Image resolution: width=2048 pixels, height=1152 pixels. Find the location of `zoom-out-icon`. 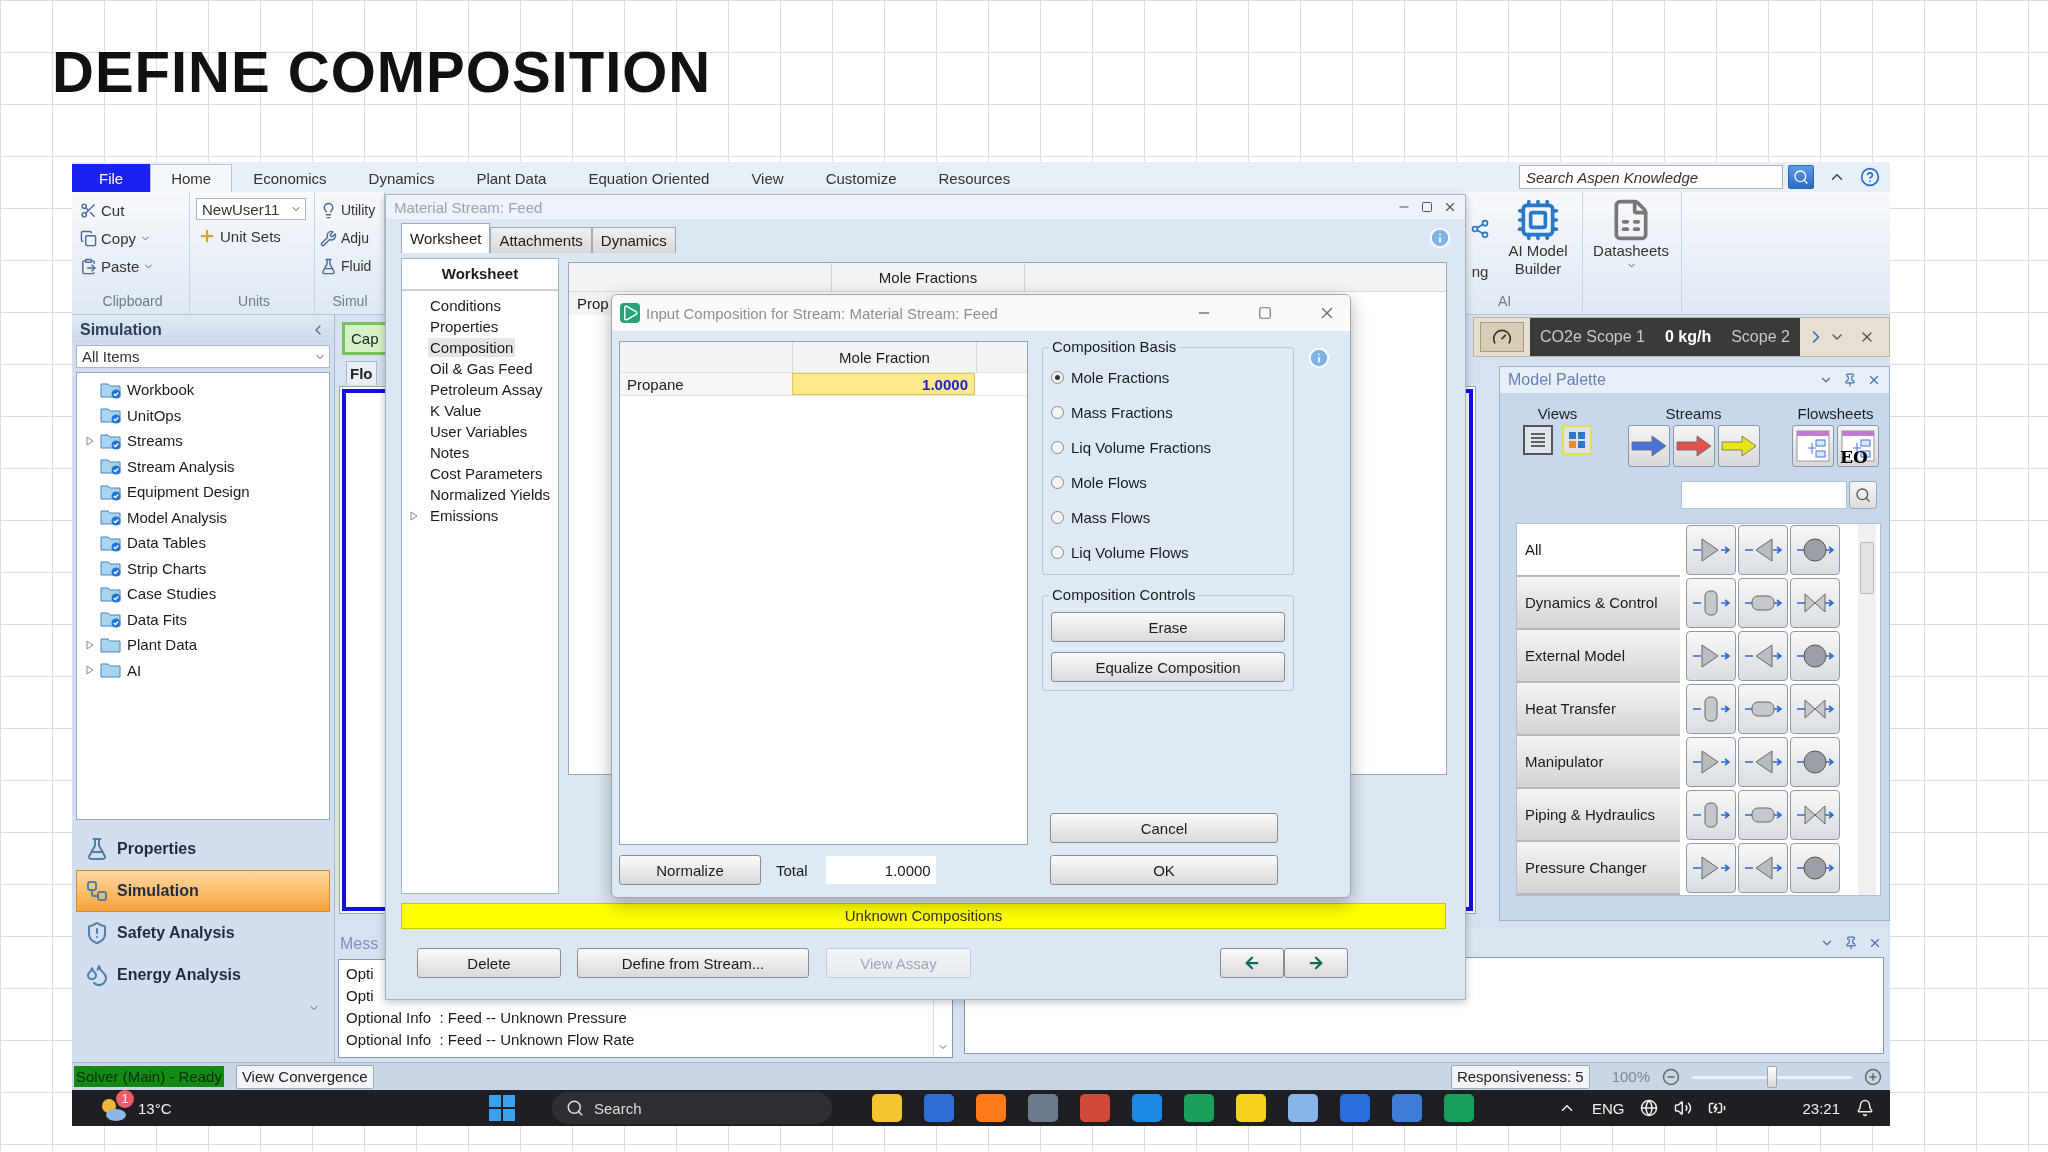

zoom-out-icon is located at coordinates (1671, 1076).